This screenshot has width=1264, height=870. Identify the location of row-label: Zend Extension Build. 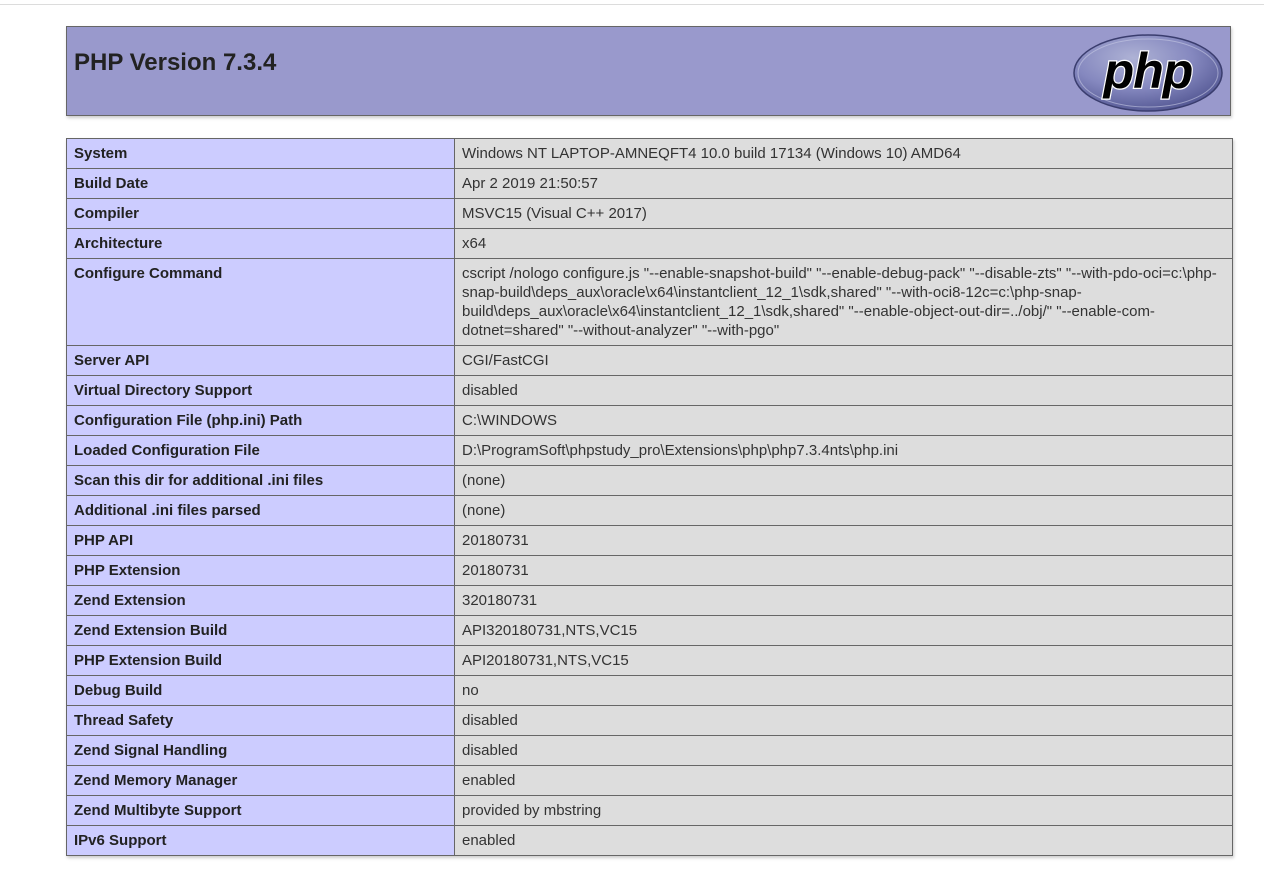
(260, 630).